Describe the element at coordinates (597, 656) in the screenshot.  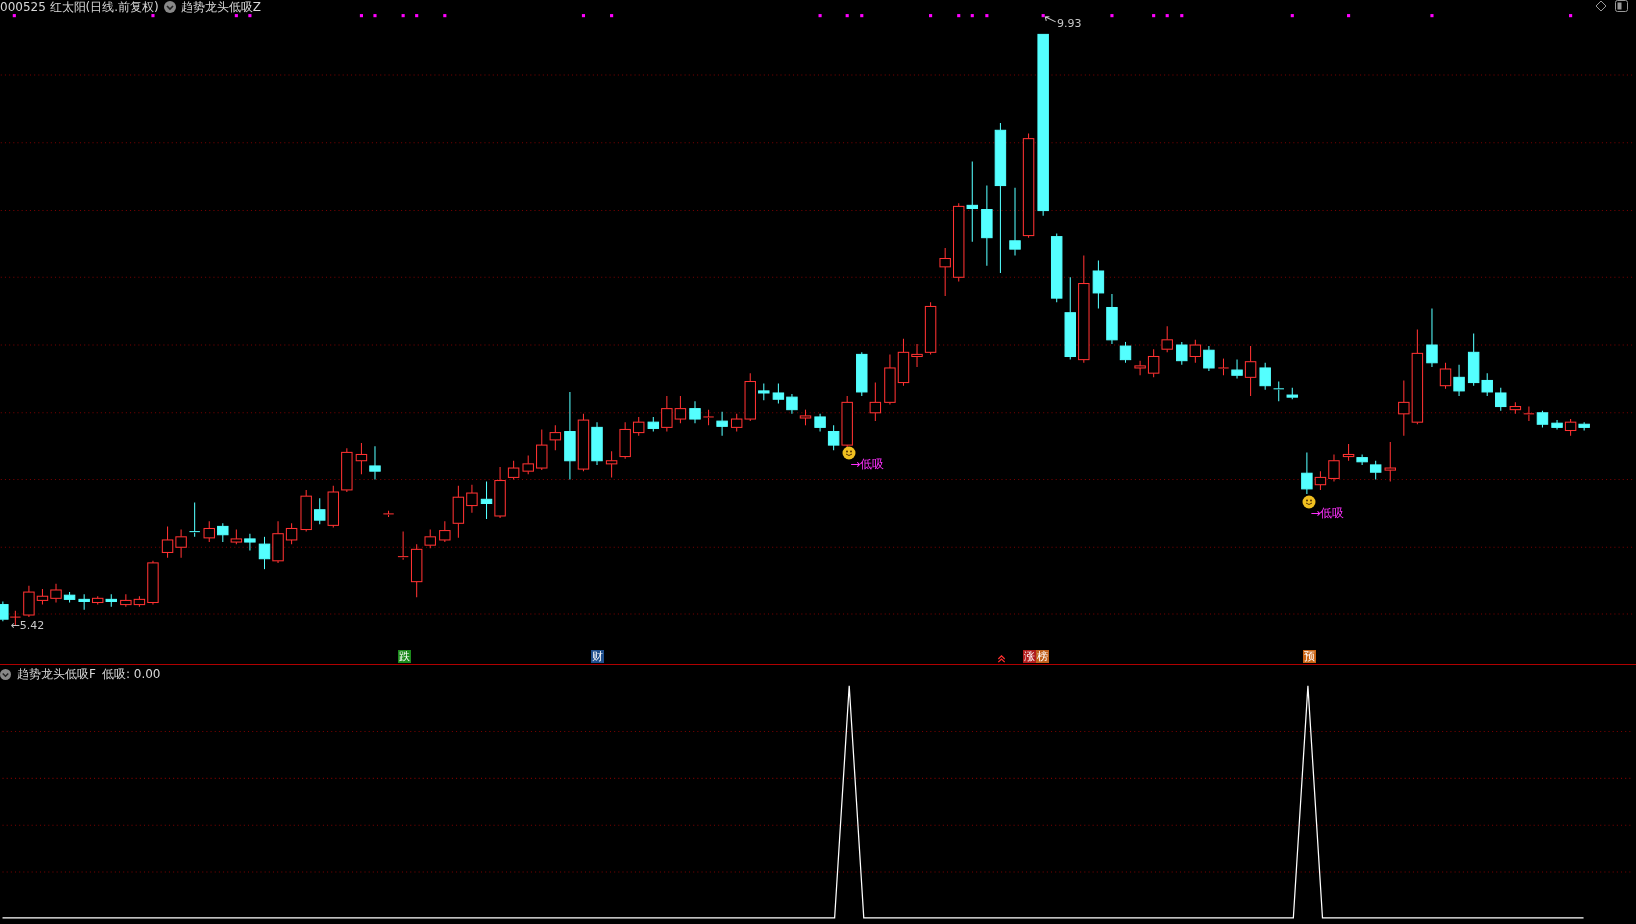
I see `signal-tag: 财` at that location.